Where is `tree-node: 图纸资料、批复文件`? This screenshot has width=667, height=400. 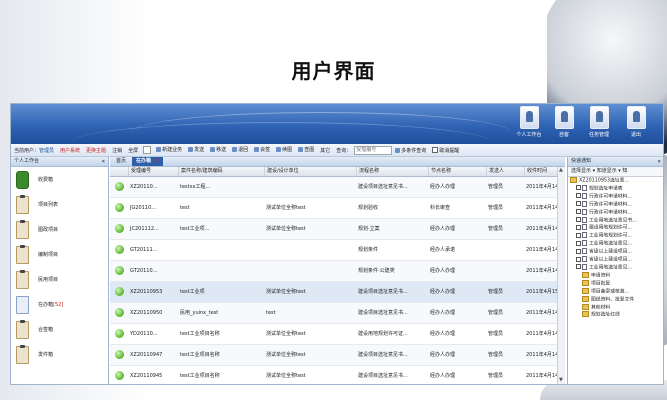 tree-node: 图纸资料、批复文件 is located at coordinates (616, 299).